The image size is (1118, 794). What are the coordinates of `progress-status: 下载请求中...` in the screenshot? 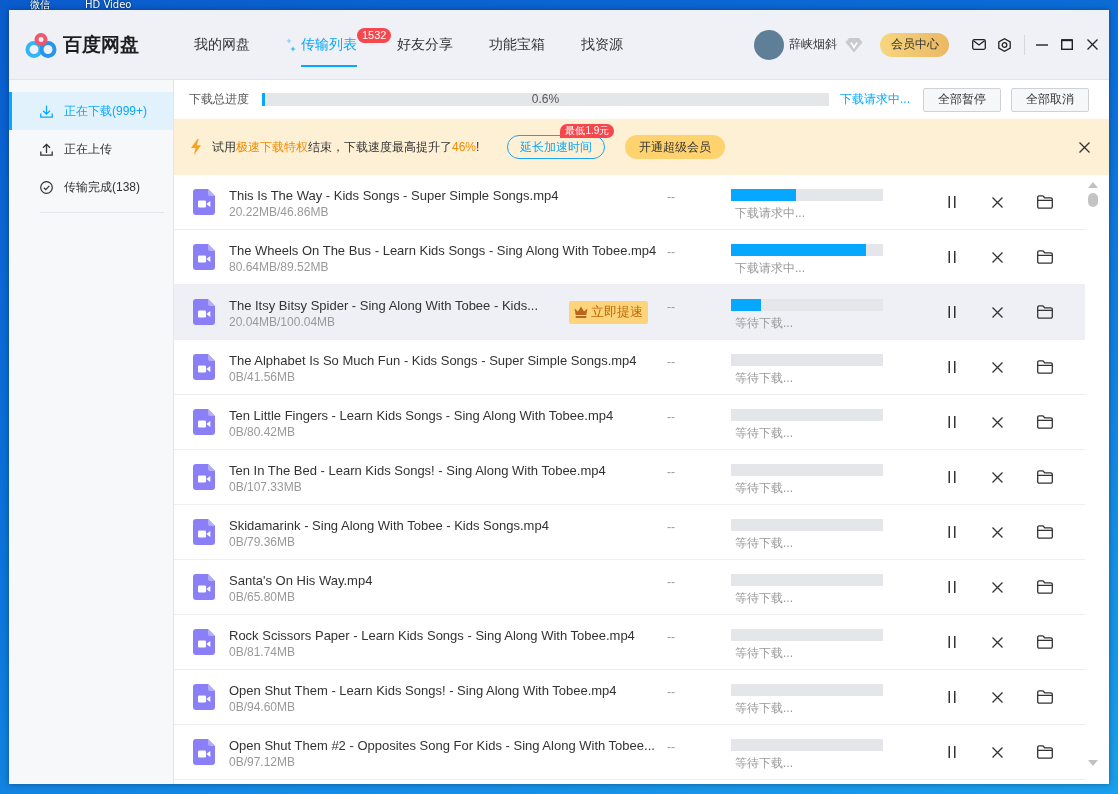 It's located at (875, 99).